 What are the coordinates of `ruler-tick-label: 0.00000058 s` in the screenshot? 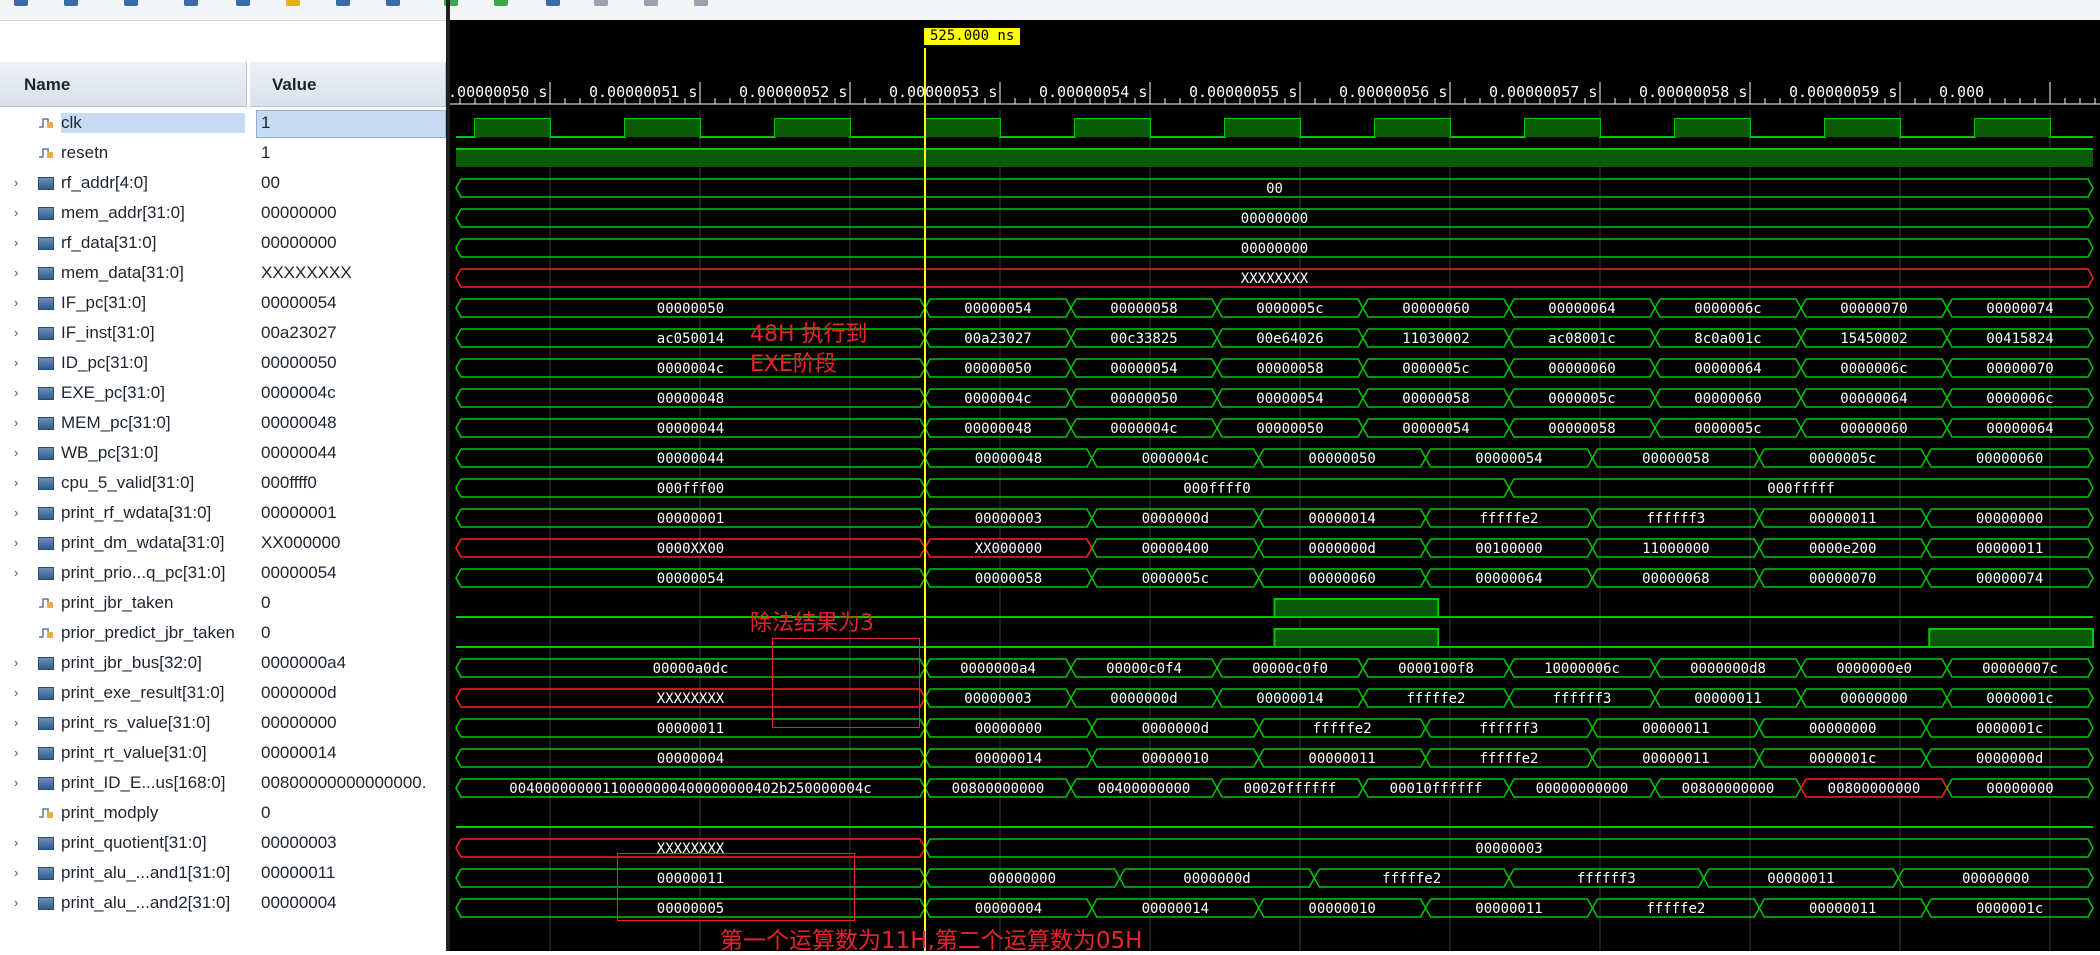 It's located at (1693, 92).